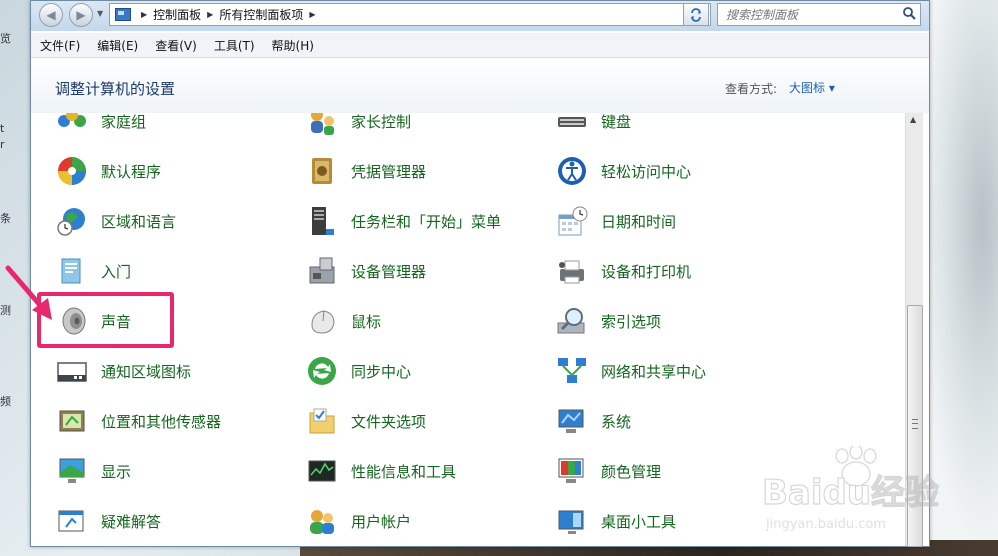 The width and height of the screenshot is (998, 556). What do you see at coordinates (646, 171) in the screenshot?
I see `item-label: 轻松访问中心` at bounding box center [646, 171].